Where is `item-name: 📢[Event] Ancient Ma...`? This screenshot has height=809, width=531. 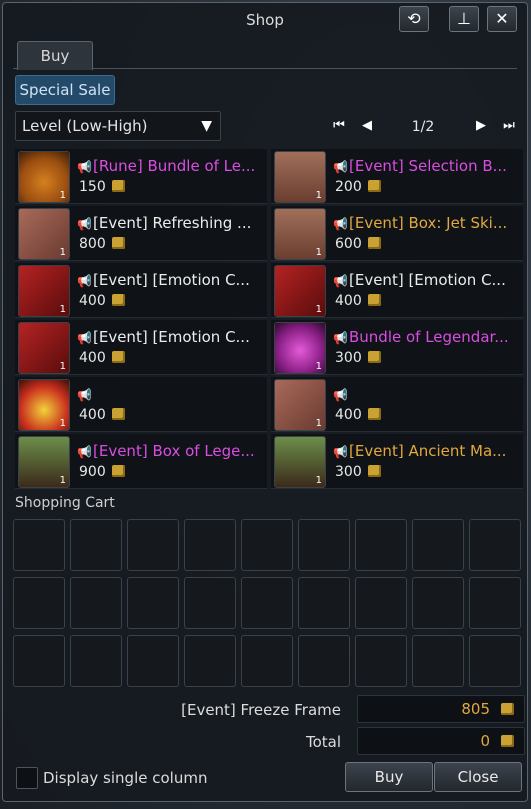 item-name: 📢[Event] Ancient Ma... is located at coordinates (427, 451).